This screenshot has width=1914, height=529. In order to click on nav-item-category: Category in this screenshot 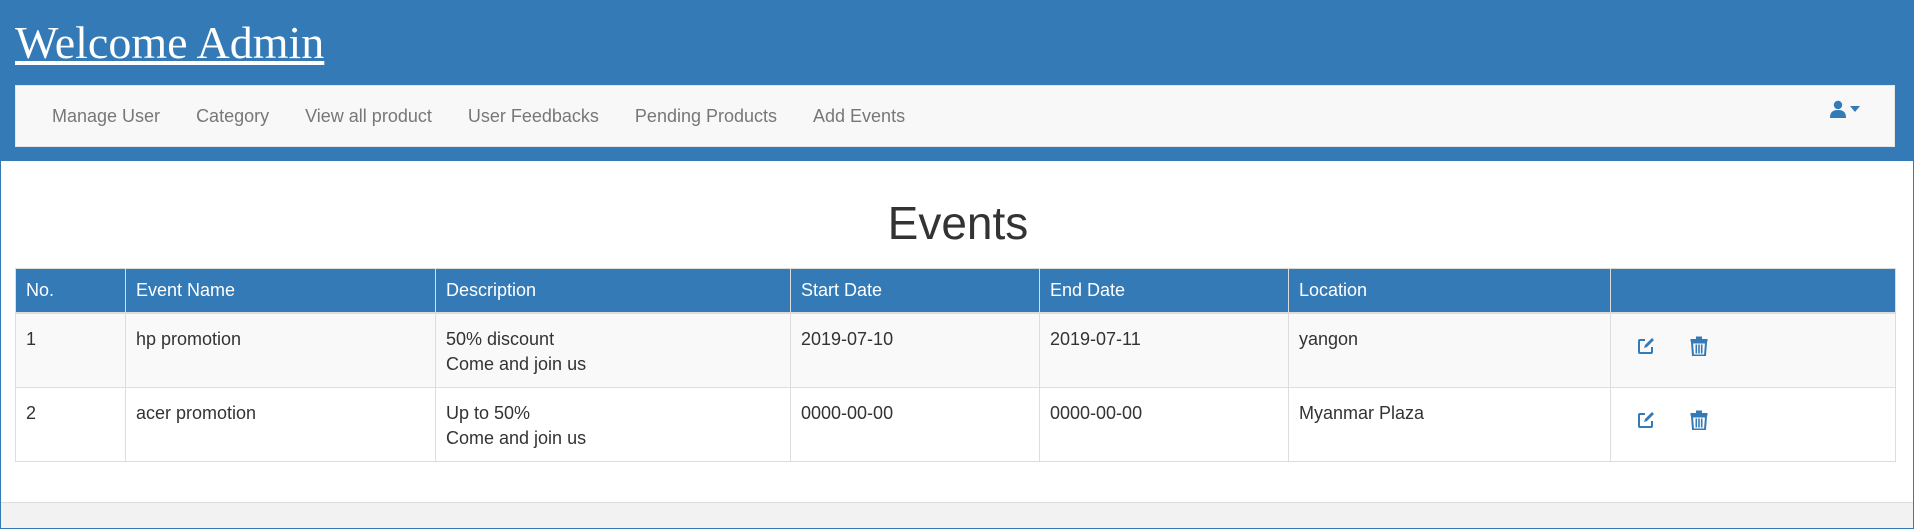, I will do `click(232, 116)`.